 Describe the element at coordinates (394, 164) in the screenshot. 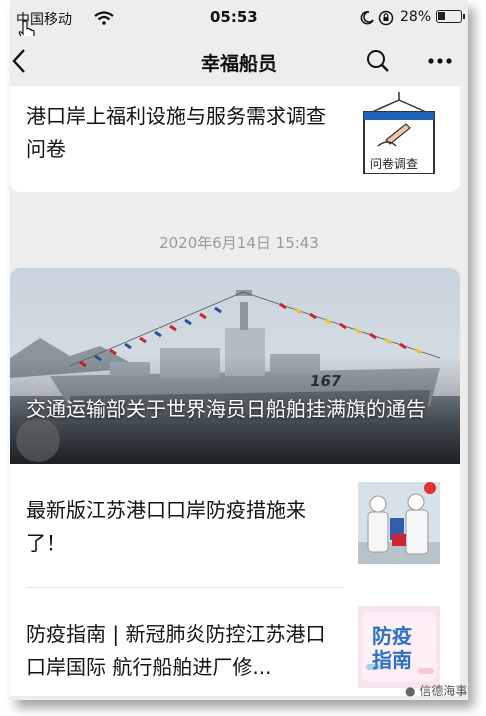

I see `thumbnail-caption: 问卷调查` at that location.